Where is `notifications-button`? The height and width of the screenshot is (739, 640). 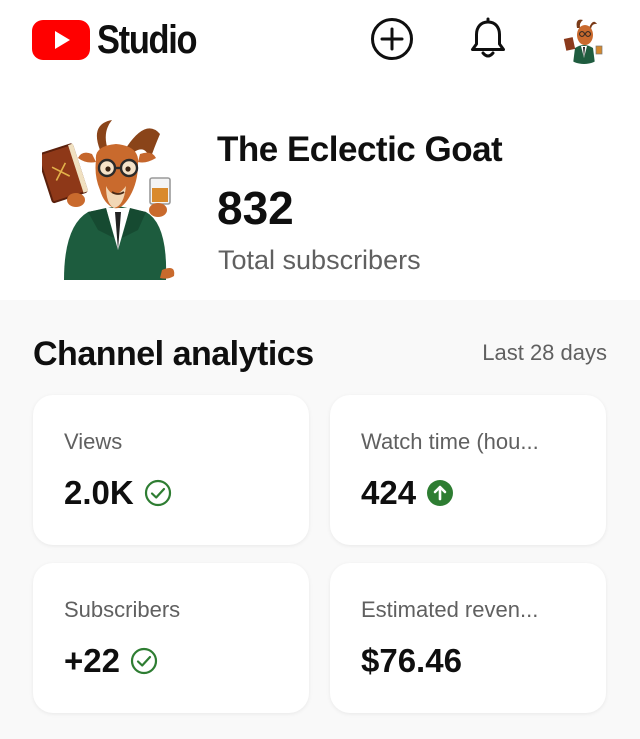 notifications-button is located at coordinates (488, 39).